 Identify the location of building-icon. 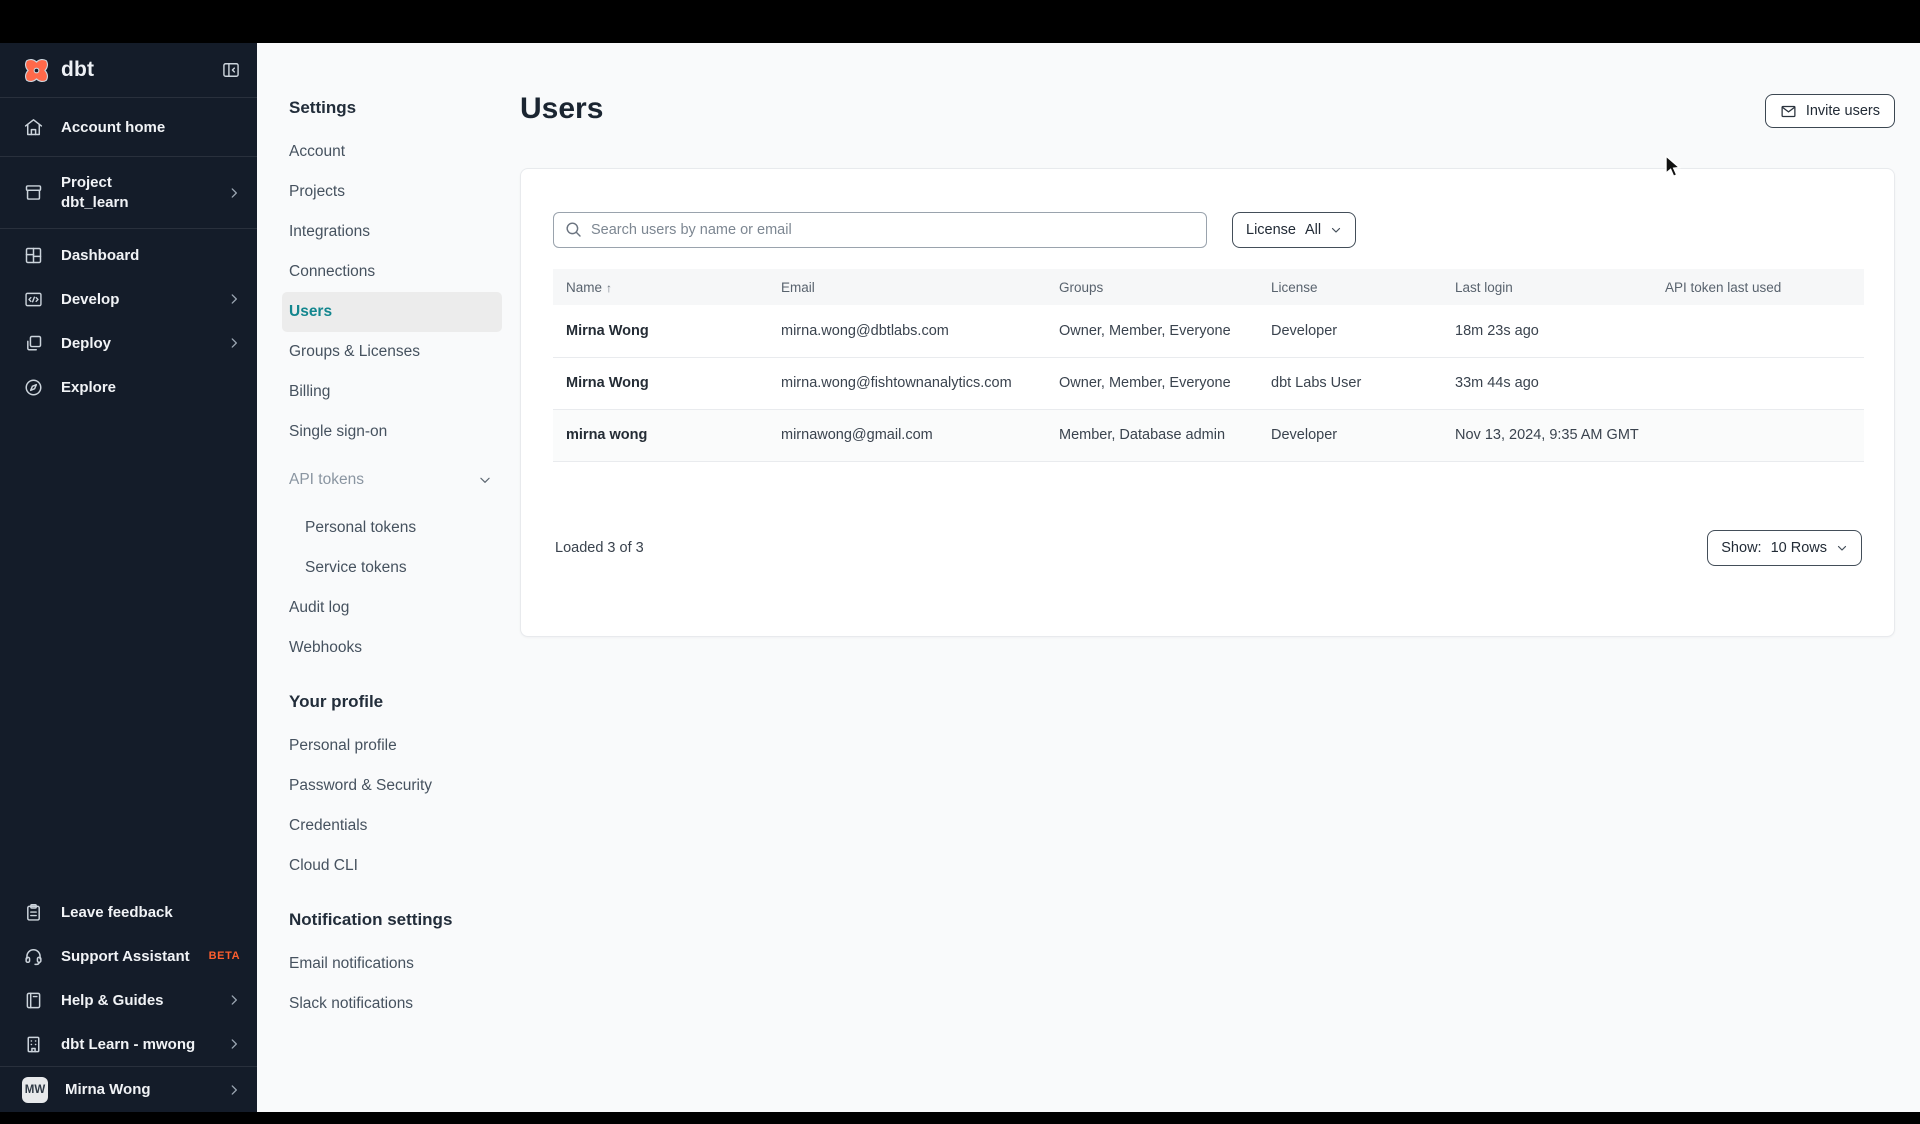
(33, 1044).